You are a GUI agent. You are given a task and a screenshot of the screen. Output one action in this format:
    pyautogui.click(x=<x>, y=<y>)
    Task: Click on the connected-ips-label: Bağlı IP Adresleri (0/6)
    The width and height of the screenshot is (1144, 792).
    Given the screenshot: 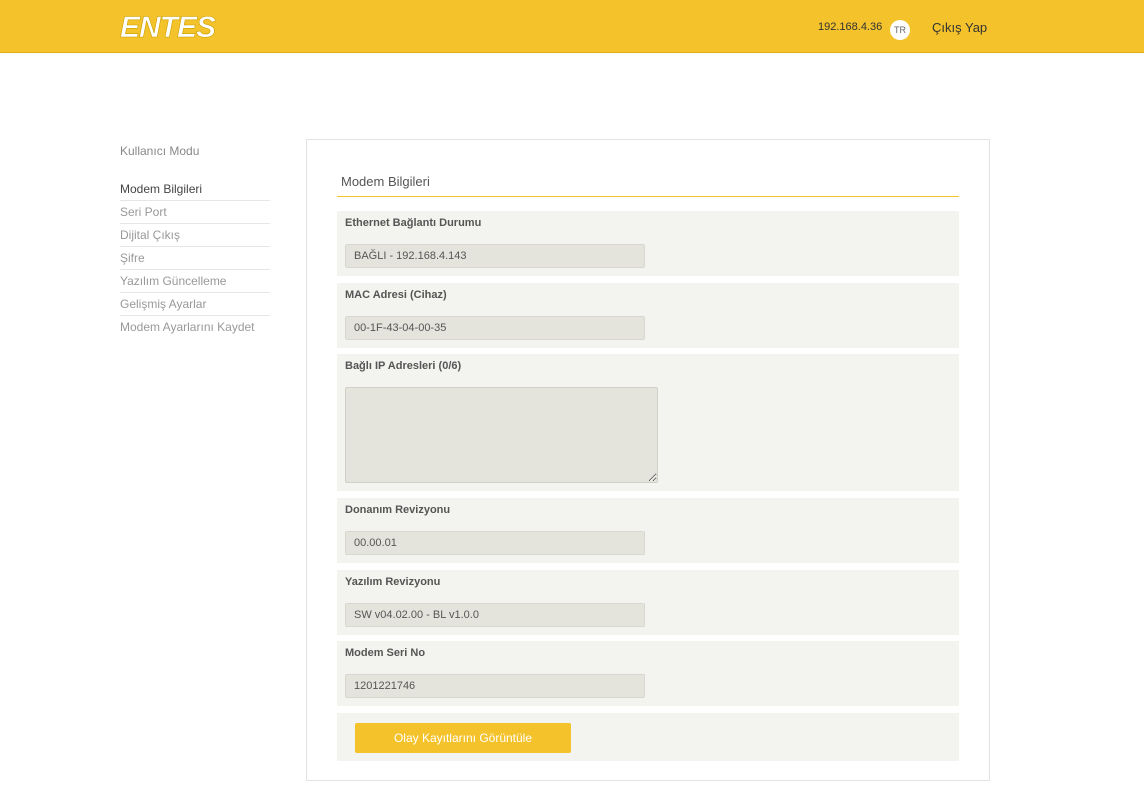 What is the action you would take?
    pyautogui.click(x=403, y=366)
    